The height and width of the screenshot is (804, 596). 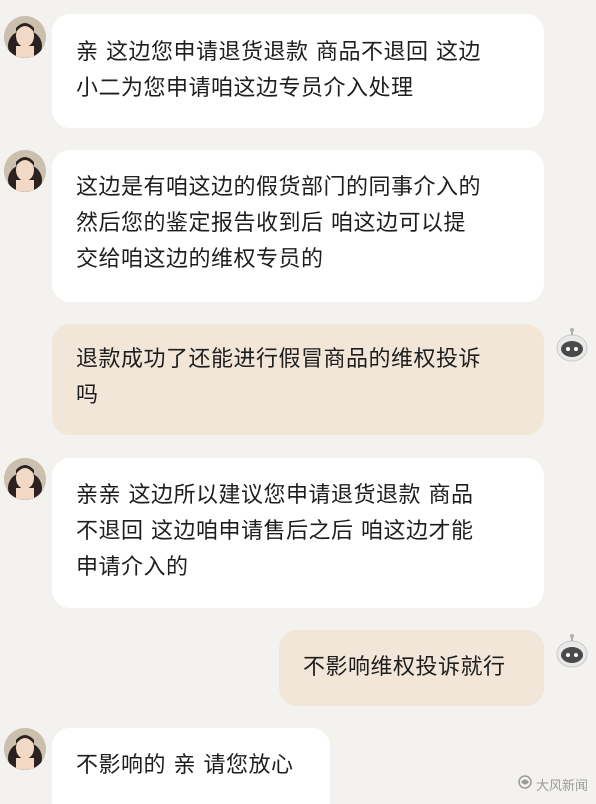 I want to click on watermark-text: 大风新闻, so click(x=561, y=786).